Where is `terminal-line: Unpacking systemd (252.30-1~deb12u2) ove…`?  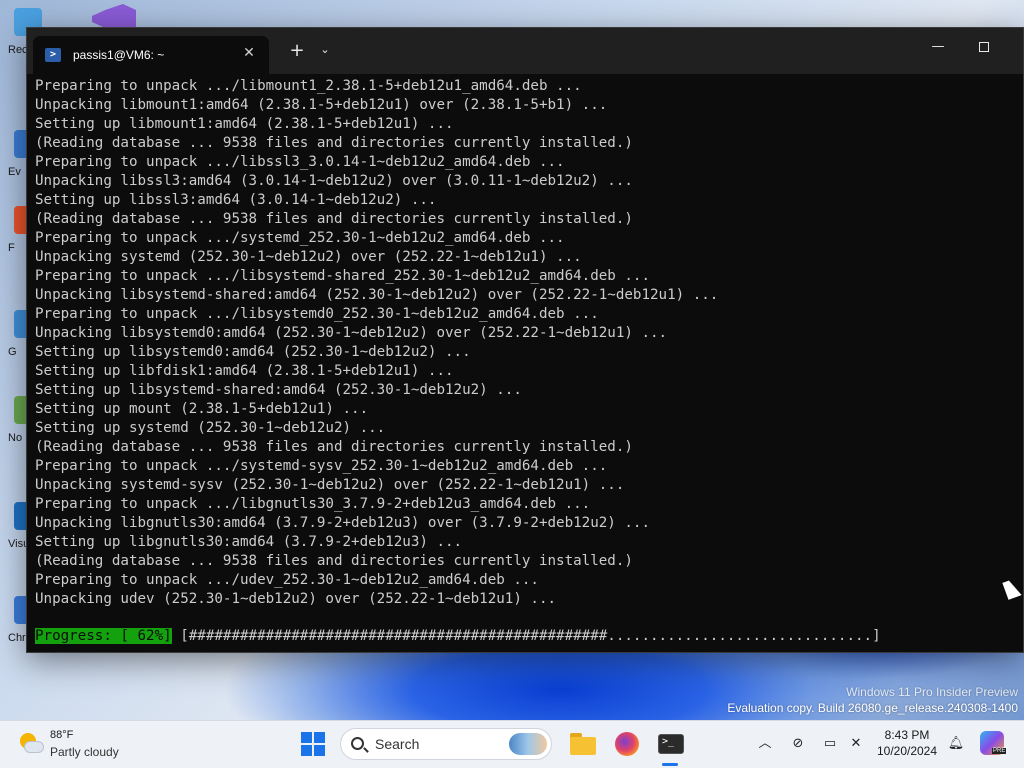 terminal-line: Unpacking systemd (252.30-1~deb12u2) ove… is located at coordinates (308, 257).